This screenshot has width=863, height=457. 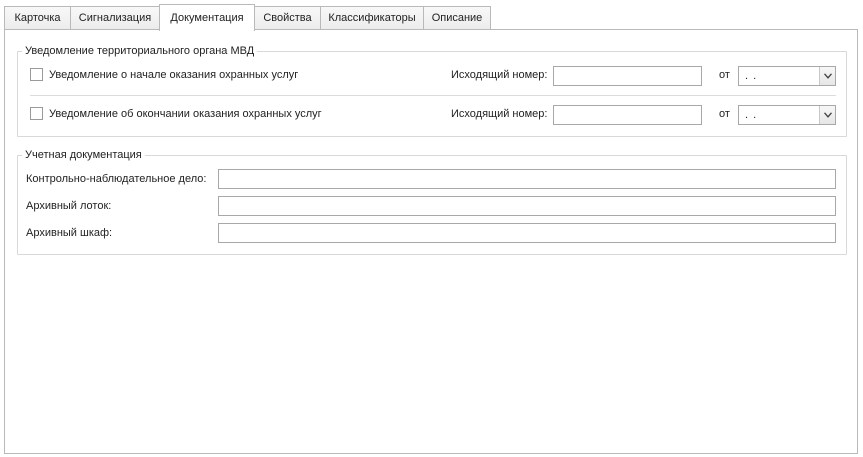 What do you see at coordinates (499, 114) in the screenshot?
I see `end-outgoing-number-label: Исходящий номер:` at bounding box center [499, 114].